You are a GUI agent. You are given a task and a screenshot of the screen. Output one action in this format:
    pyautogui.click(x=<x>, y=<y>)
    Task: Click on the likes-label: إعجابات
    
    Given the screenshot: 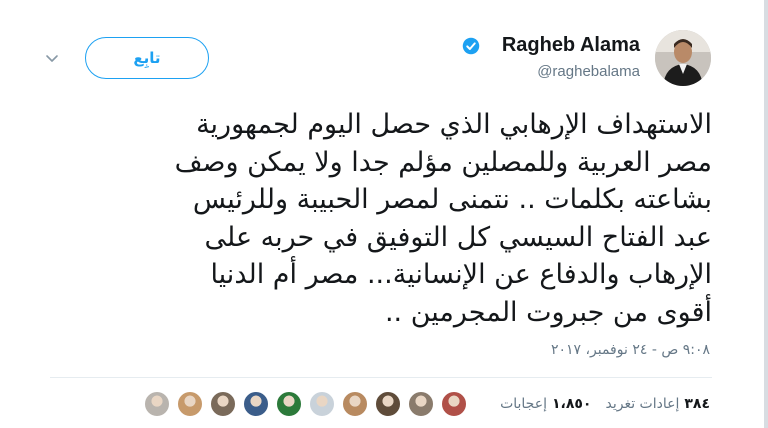 What is the action you would take?
    pyautogui.click(x=523, y=404)
    